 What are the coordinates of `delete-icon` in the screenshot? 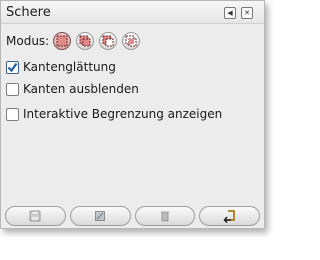 It's located at (164, 216).